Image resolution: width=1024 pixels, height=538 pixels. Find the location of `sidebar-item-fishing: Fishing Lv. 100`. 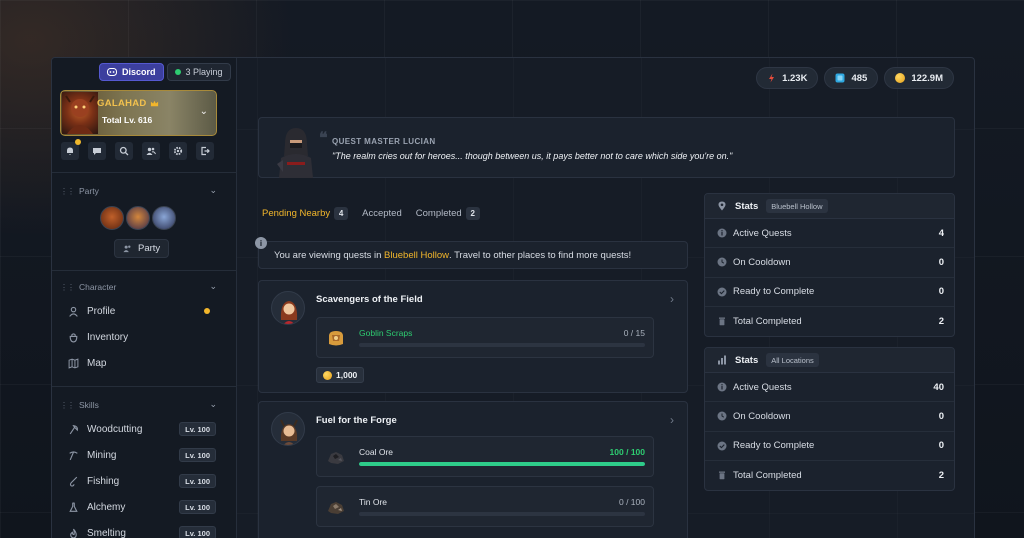

sidebar-item-fishing: Fishing Lv. 100 is located at coordinates (141, 481).